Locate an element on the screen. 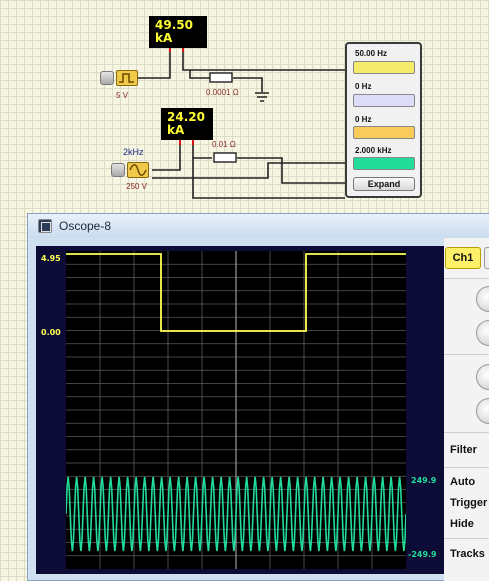 The image size is (489, 581). frequency-label-4: 2.000 kHz is located at coordinates (373, 150).